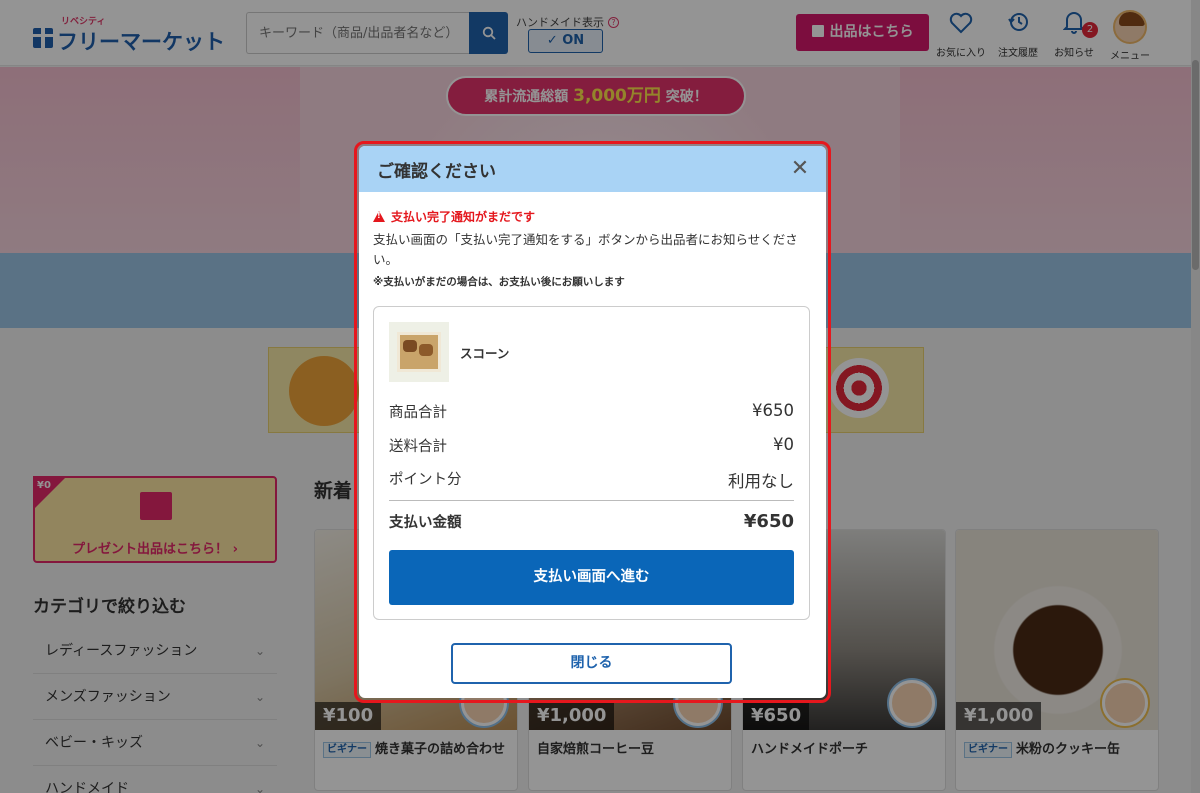 The image size is (1200, 793). I want to click on summary-row-subtotal: 商品合計 ¥650, so click(591, 412).